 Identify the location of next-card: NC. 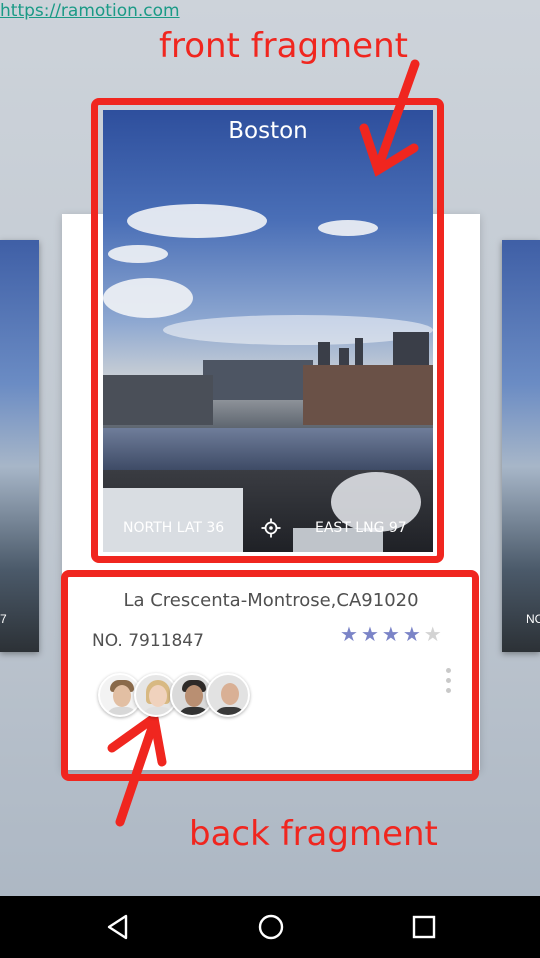
(521, 446).